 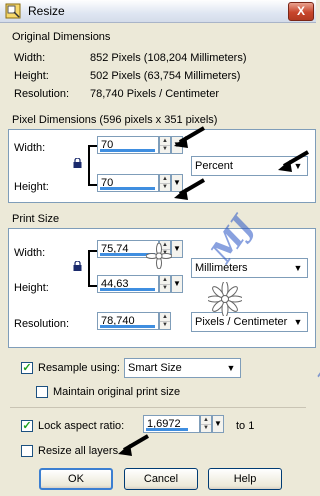 I want to click on pixel-width-label: Width:, so click(x=30, y=148).